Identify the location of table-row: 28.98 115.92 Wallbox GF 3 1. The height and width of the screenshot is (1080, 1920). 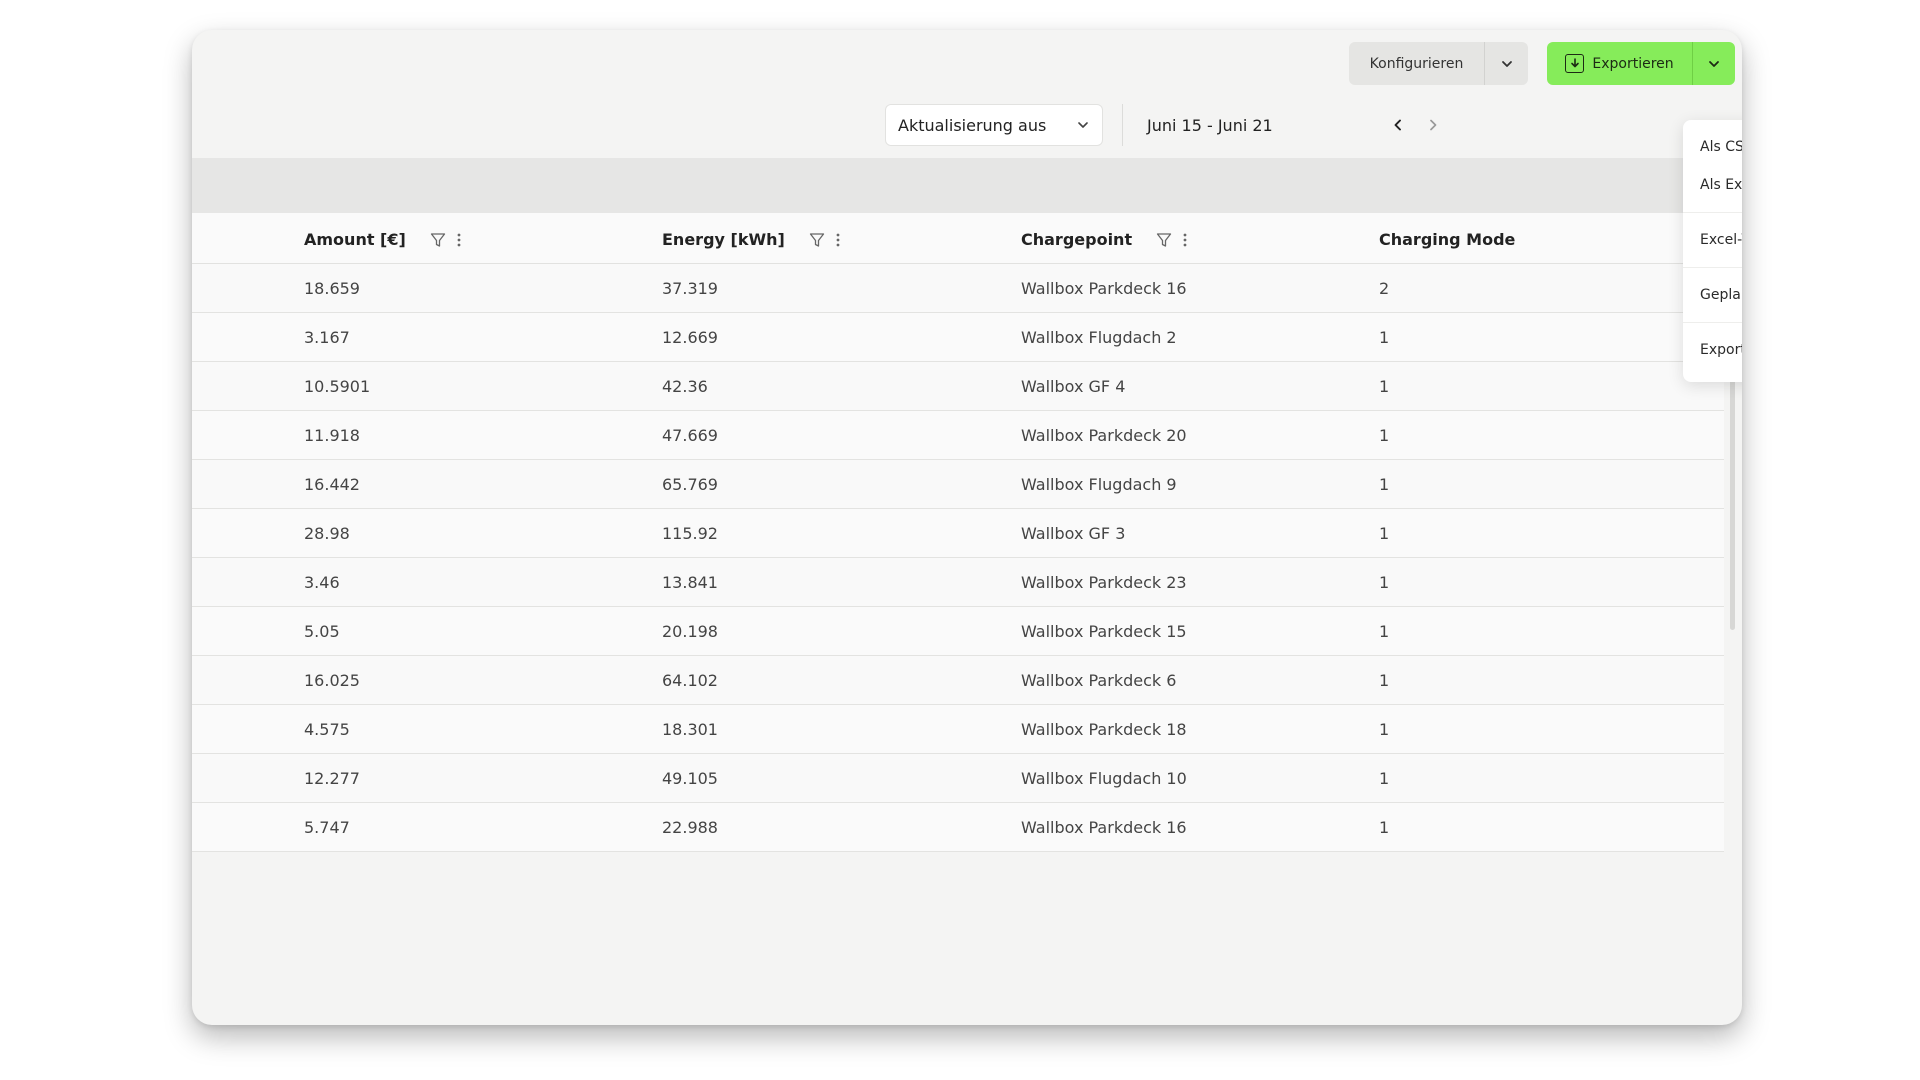
(958, 533).